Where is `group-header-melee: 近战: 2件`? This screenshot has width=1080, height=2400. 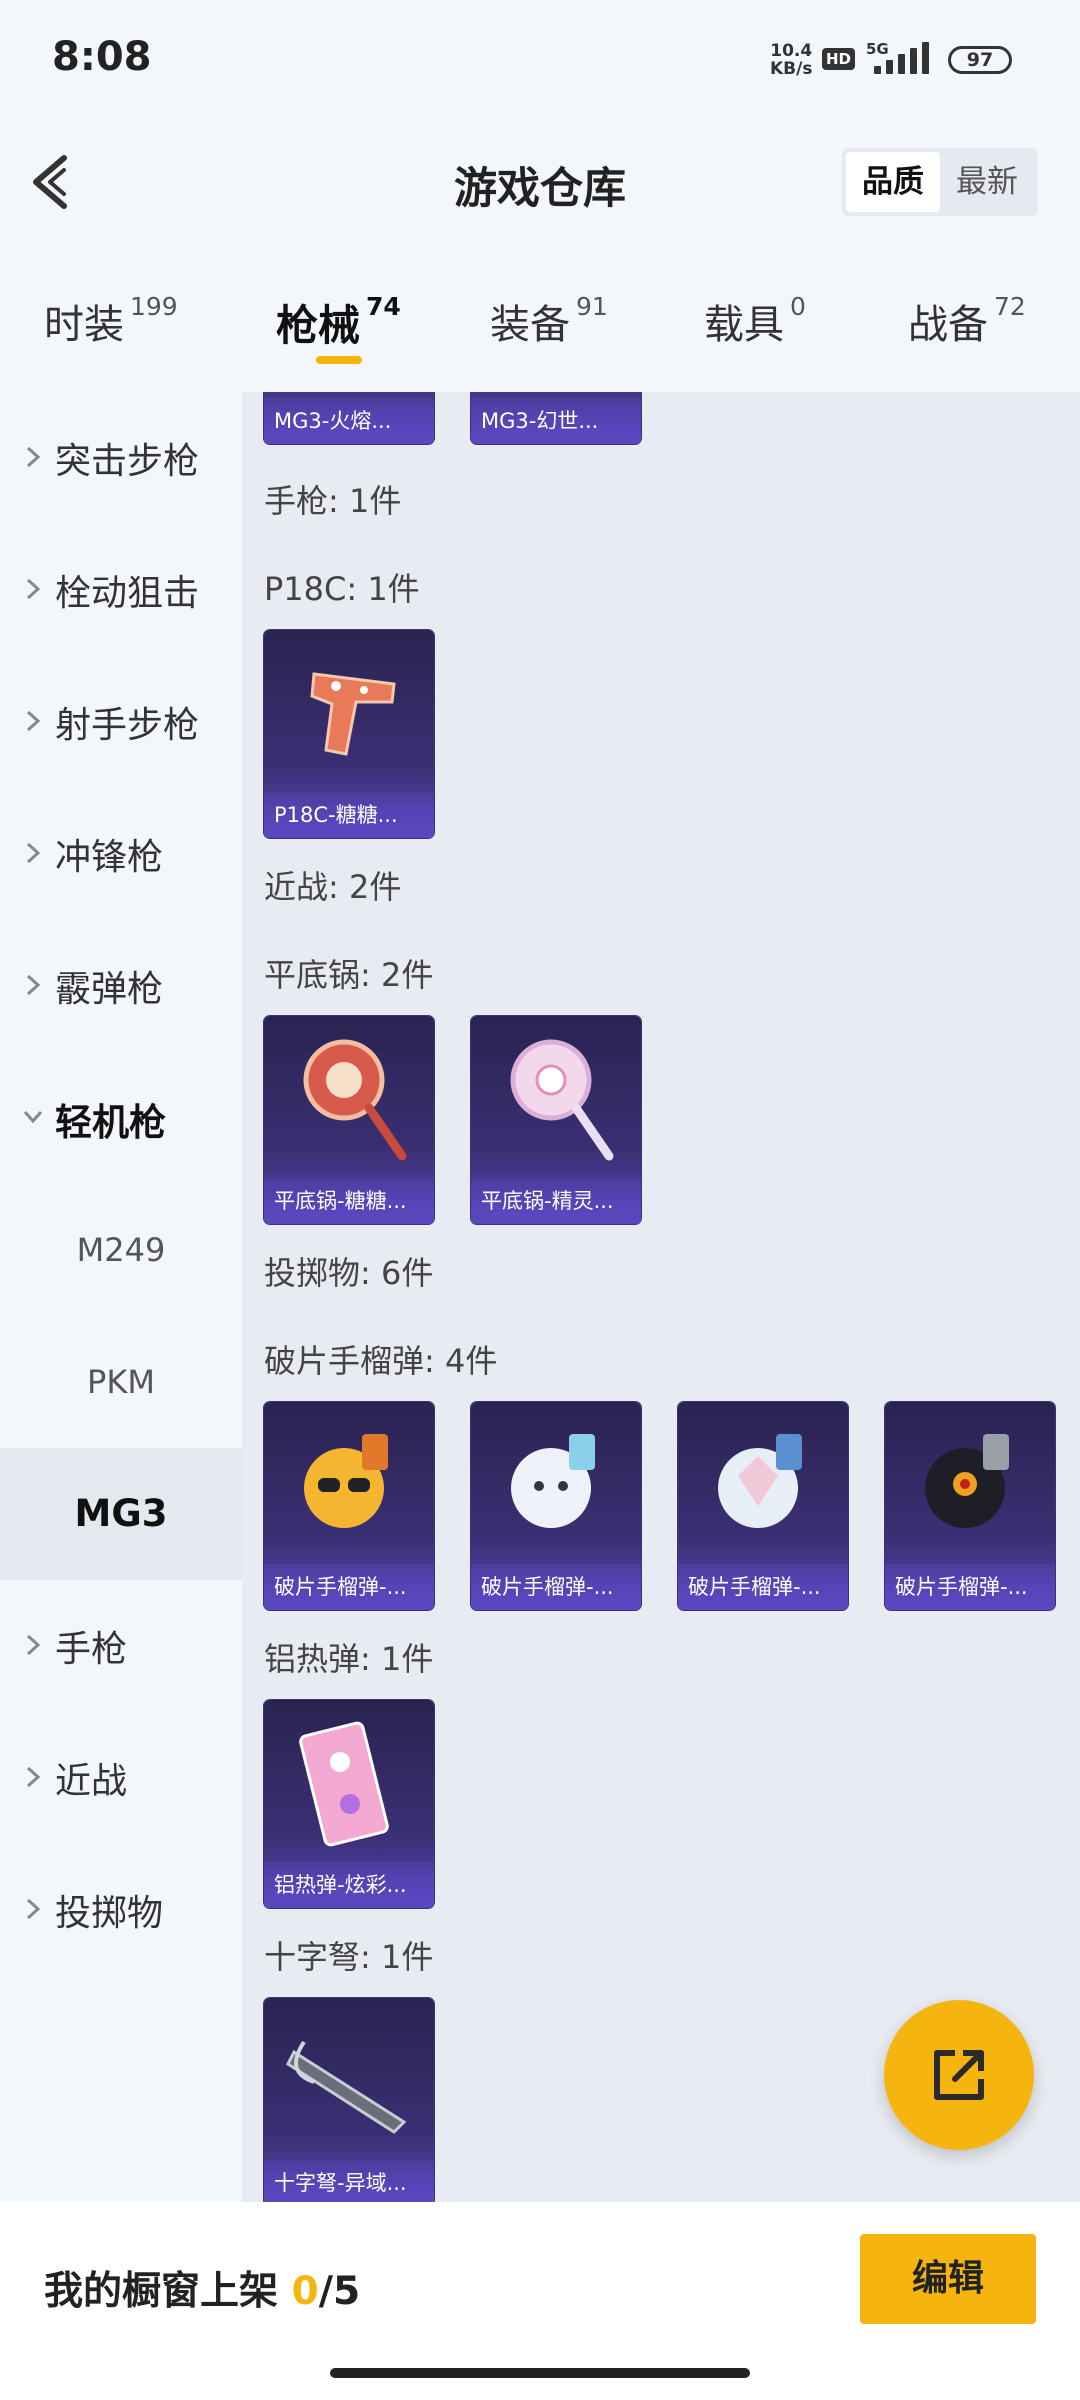 group-header-melee: 近战: 2件 is located at coordinates (333, 887).